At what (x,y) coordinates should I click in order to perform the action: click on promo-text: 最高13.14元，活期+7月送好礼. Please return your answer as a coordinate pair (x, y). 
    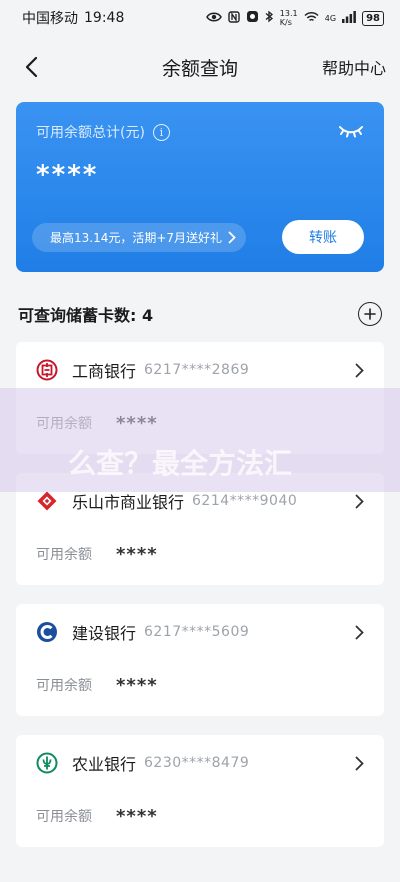
    Looking at the image, I should click on (136, 237).